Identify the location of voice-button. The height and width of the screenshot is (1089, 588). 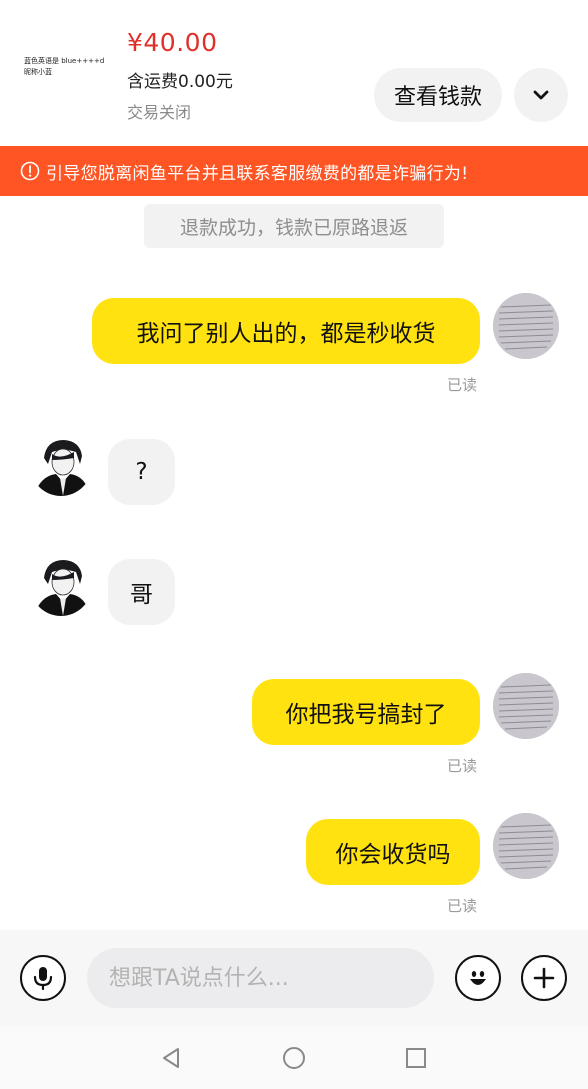
(43, 978).